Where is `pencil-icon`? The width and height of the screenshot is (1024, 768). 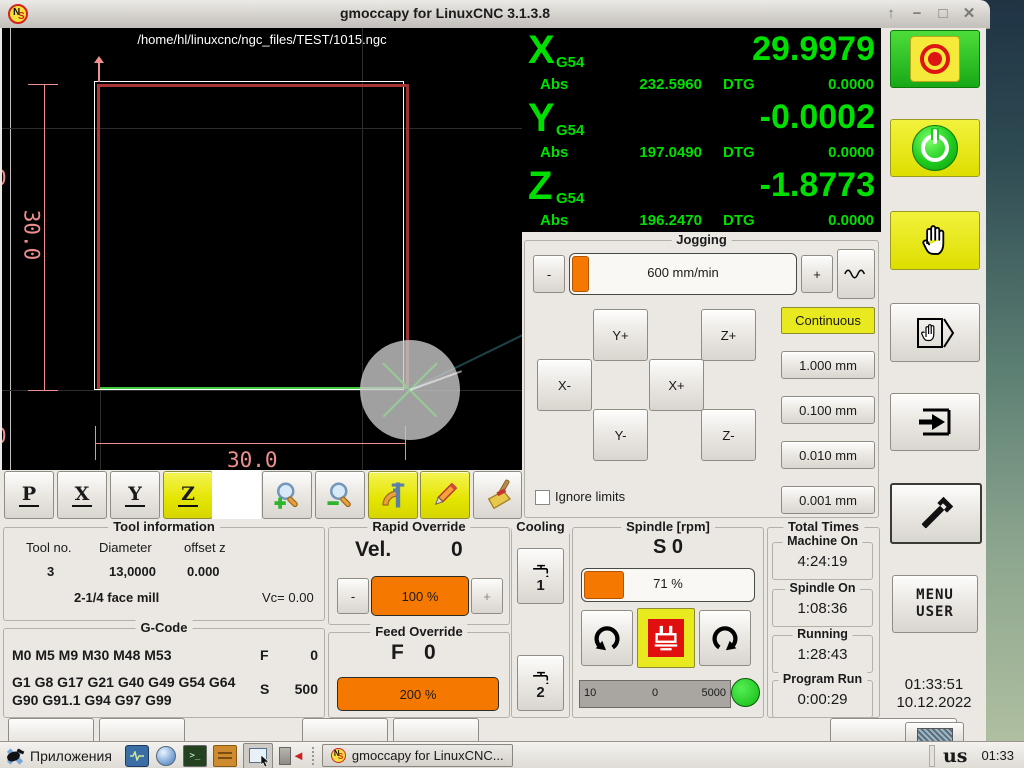
pencil-icon is located at coordinates (446, 494).